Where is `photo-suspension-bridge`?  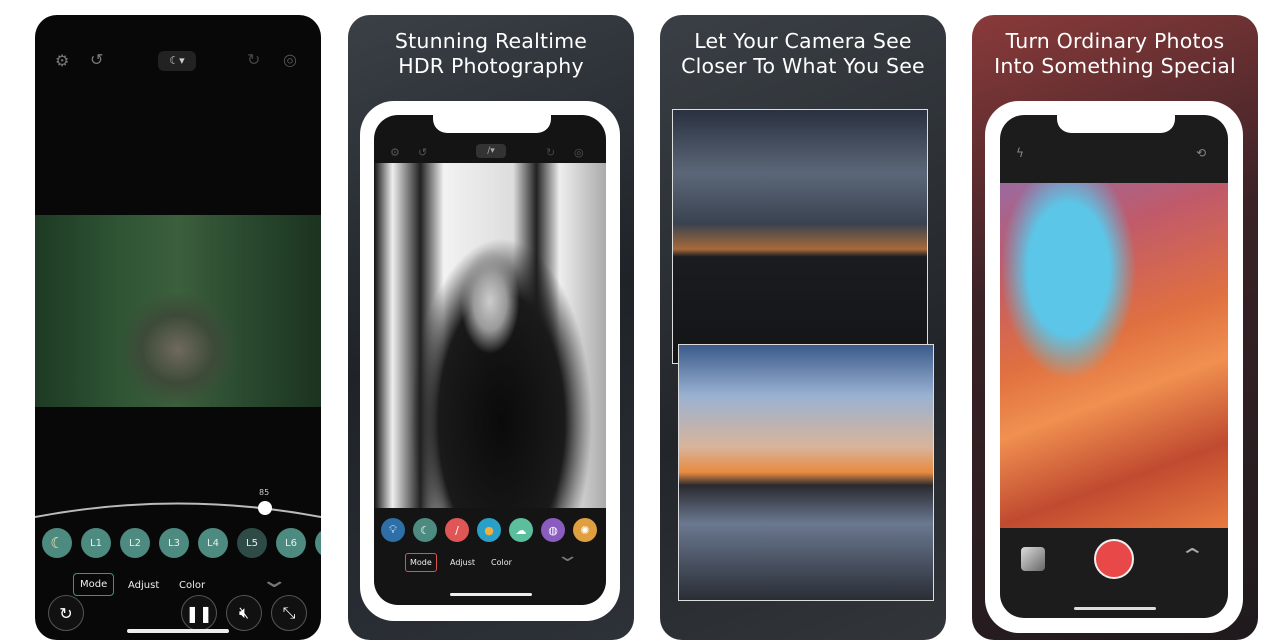 photo-suspension-bridge is located at coordinates (178, 311).